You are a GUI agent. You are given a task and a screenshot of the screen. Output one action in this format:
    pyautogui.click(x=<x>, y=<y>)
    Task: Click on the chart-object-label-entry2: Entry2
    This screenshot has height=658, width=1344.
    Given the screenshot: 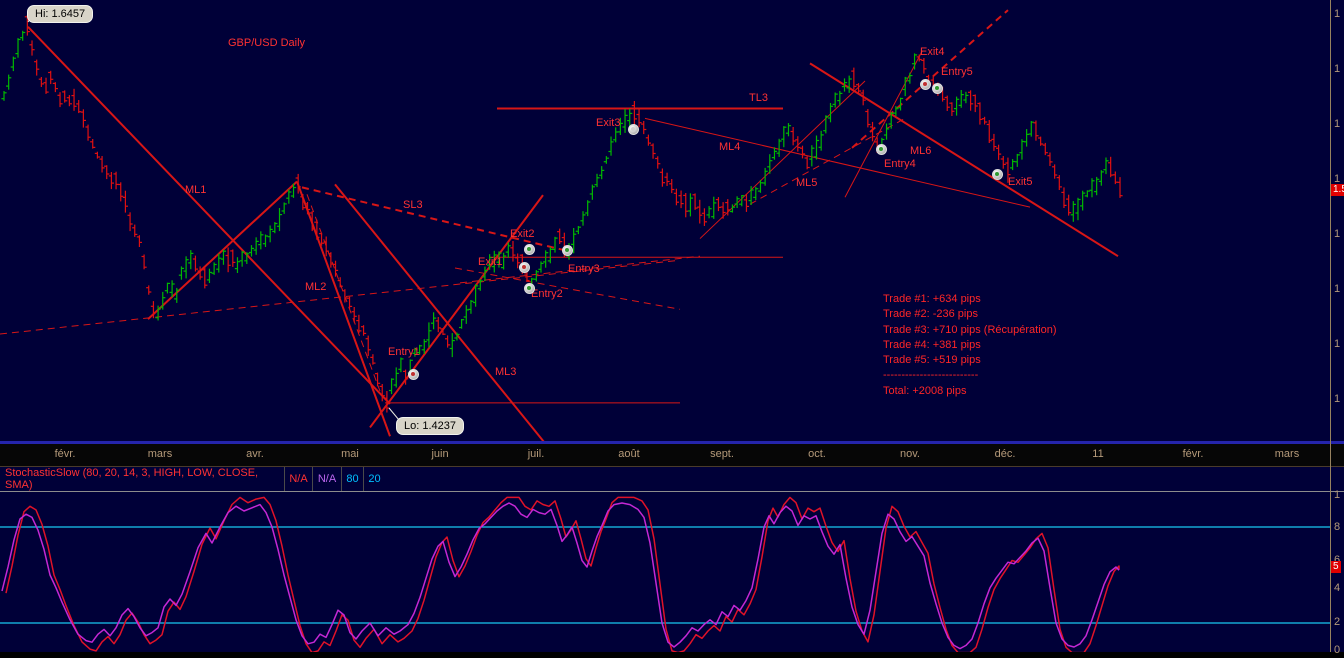 What is the action you would take?
    pyautogui.click(x=547, y=294)
    